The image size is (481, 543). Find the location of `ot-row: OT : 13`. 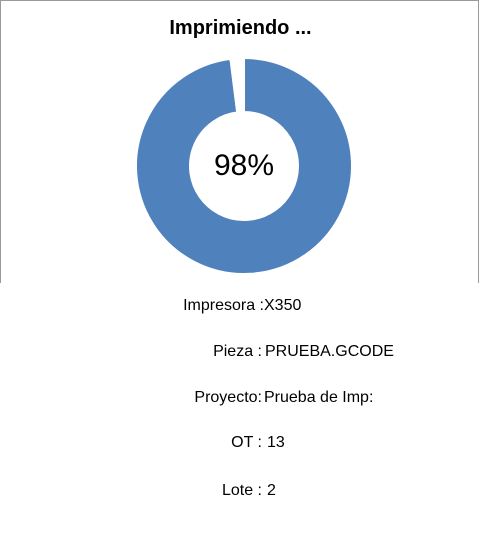

ot-row: OT : 13 is located at coordinates (240, 443).